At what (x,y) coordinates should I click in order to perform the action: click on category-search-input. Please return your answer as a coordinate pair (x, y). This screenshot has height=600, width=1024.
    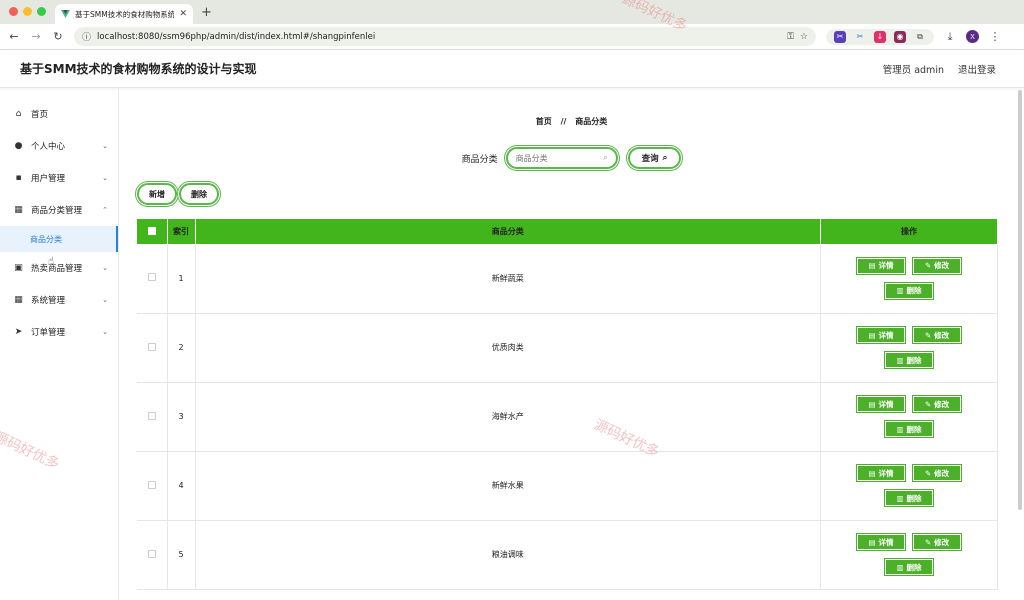
    Looking at the image, I should click on (559, 158).